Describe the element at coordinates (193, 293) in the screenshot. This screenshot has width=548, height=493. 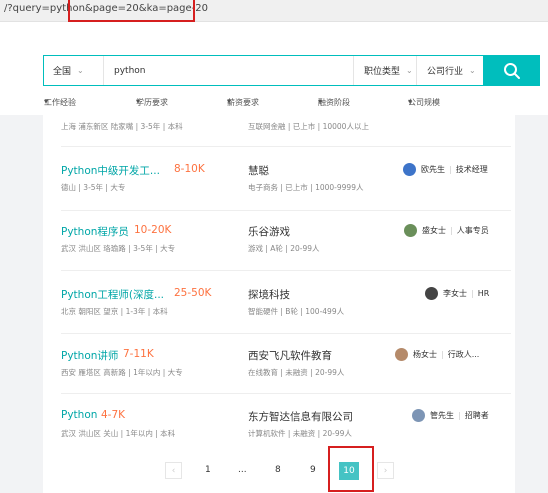
I see `job-salary: 25-50K` at that location.